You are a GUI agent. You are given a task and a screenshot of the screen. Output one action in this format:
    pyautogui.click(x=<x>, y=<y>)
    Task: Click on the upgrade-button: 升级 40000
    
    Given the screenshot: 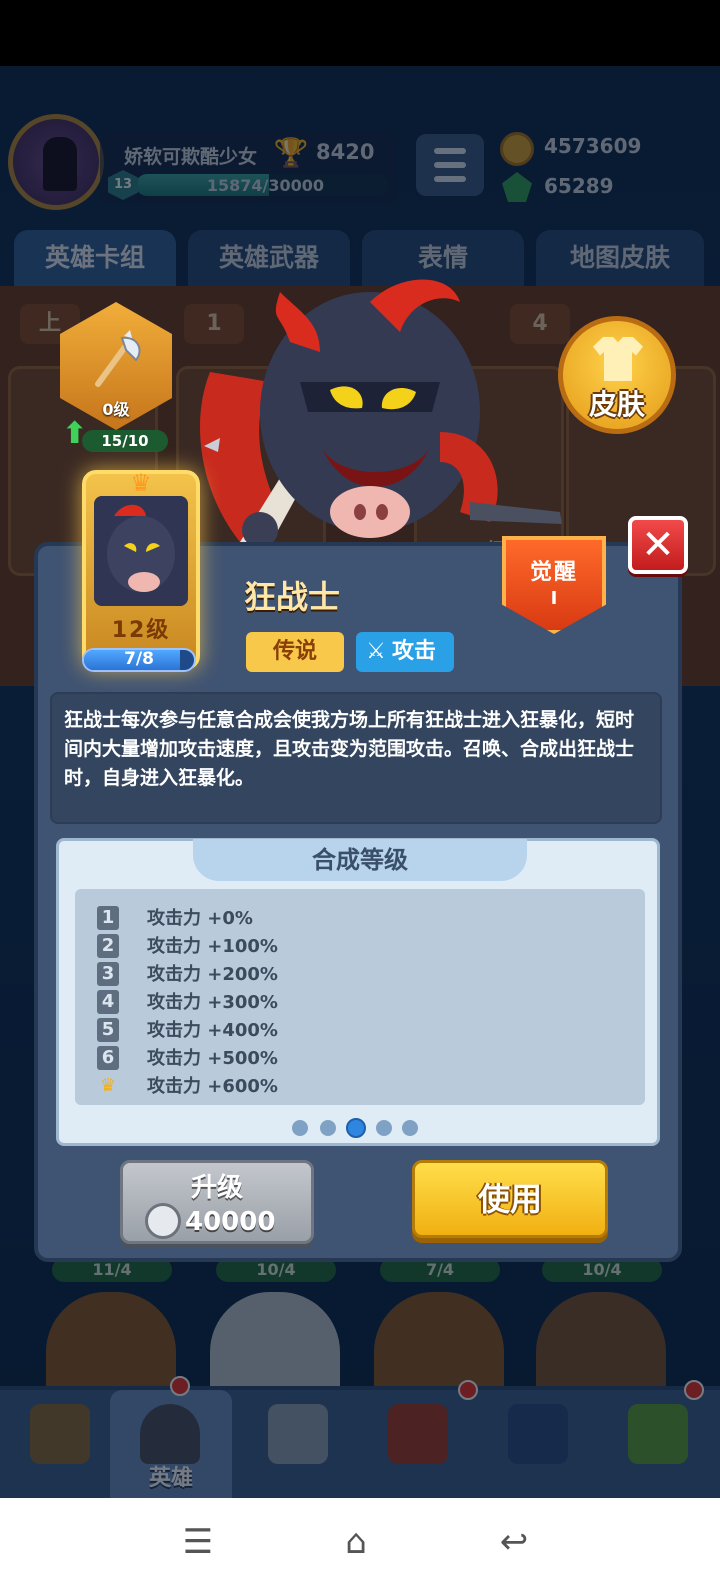 What is the action you would take?
    pyautogui.click(x=217, y=1202)
    